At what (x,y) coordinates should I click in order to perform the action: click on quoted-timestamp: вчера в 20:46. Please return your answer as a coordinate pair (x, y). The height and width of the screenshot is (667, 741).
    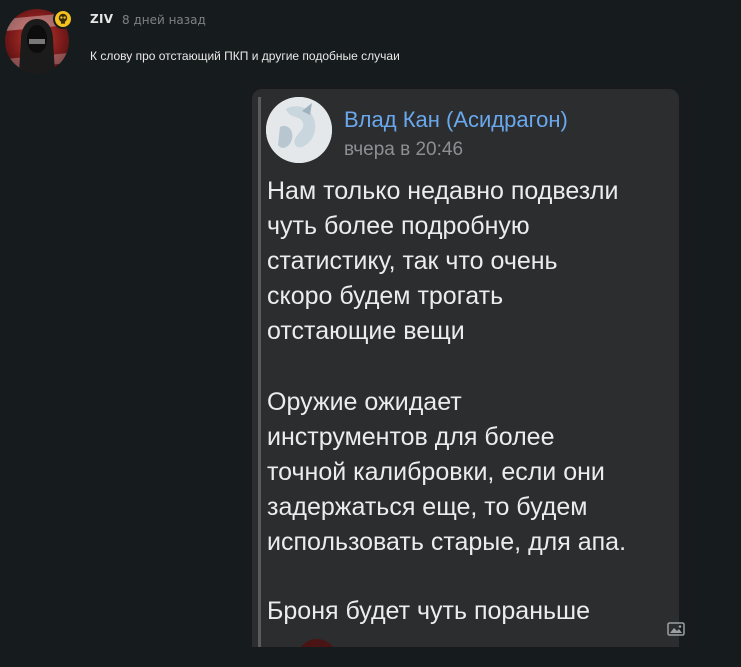
    Looking at the image, I should click on (404, 149).